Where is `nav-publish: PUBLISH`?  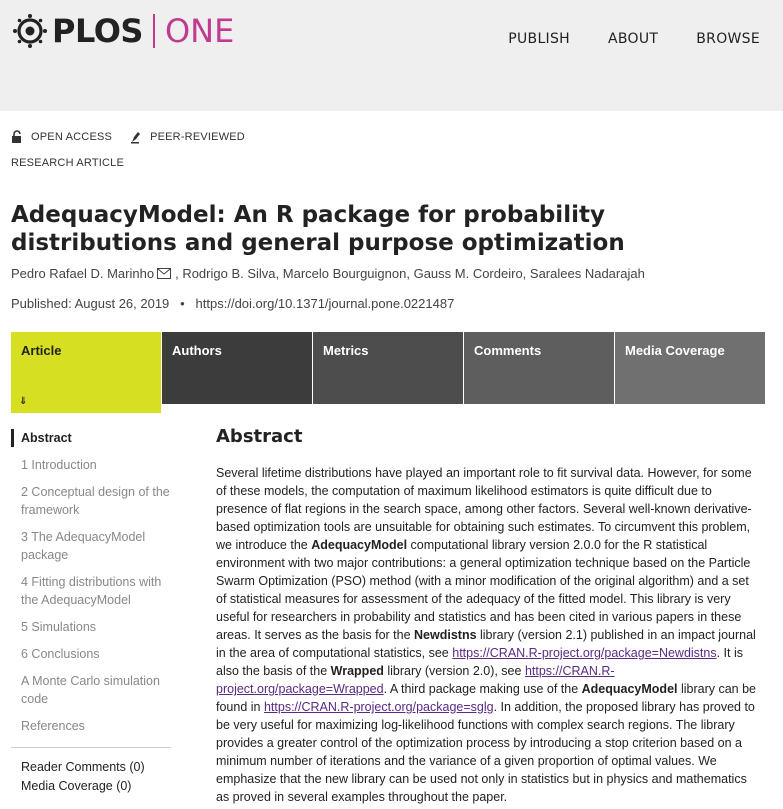
nav-publish: PUBLISH is located at coordinates (539, 39).